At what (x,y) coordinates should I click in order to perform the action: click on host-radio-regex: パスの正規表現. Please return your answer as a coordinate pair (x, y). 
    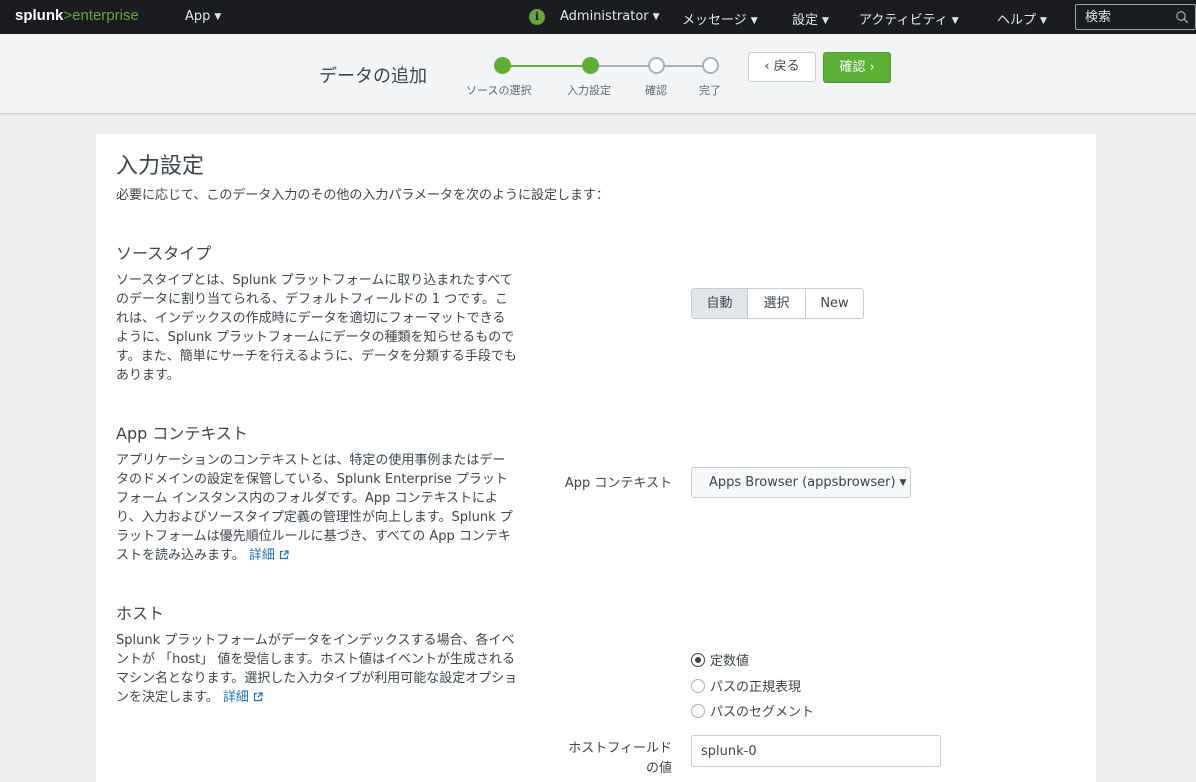
    Looking at the image, I should click on (746, 685).